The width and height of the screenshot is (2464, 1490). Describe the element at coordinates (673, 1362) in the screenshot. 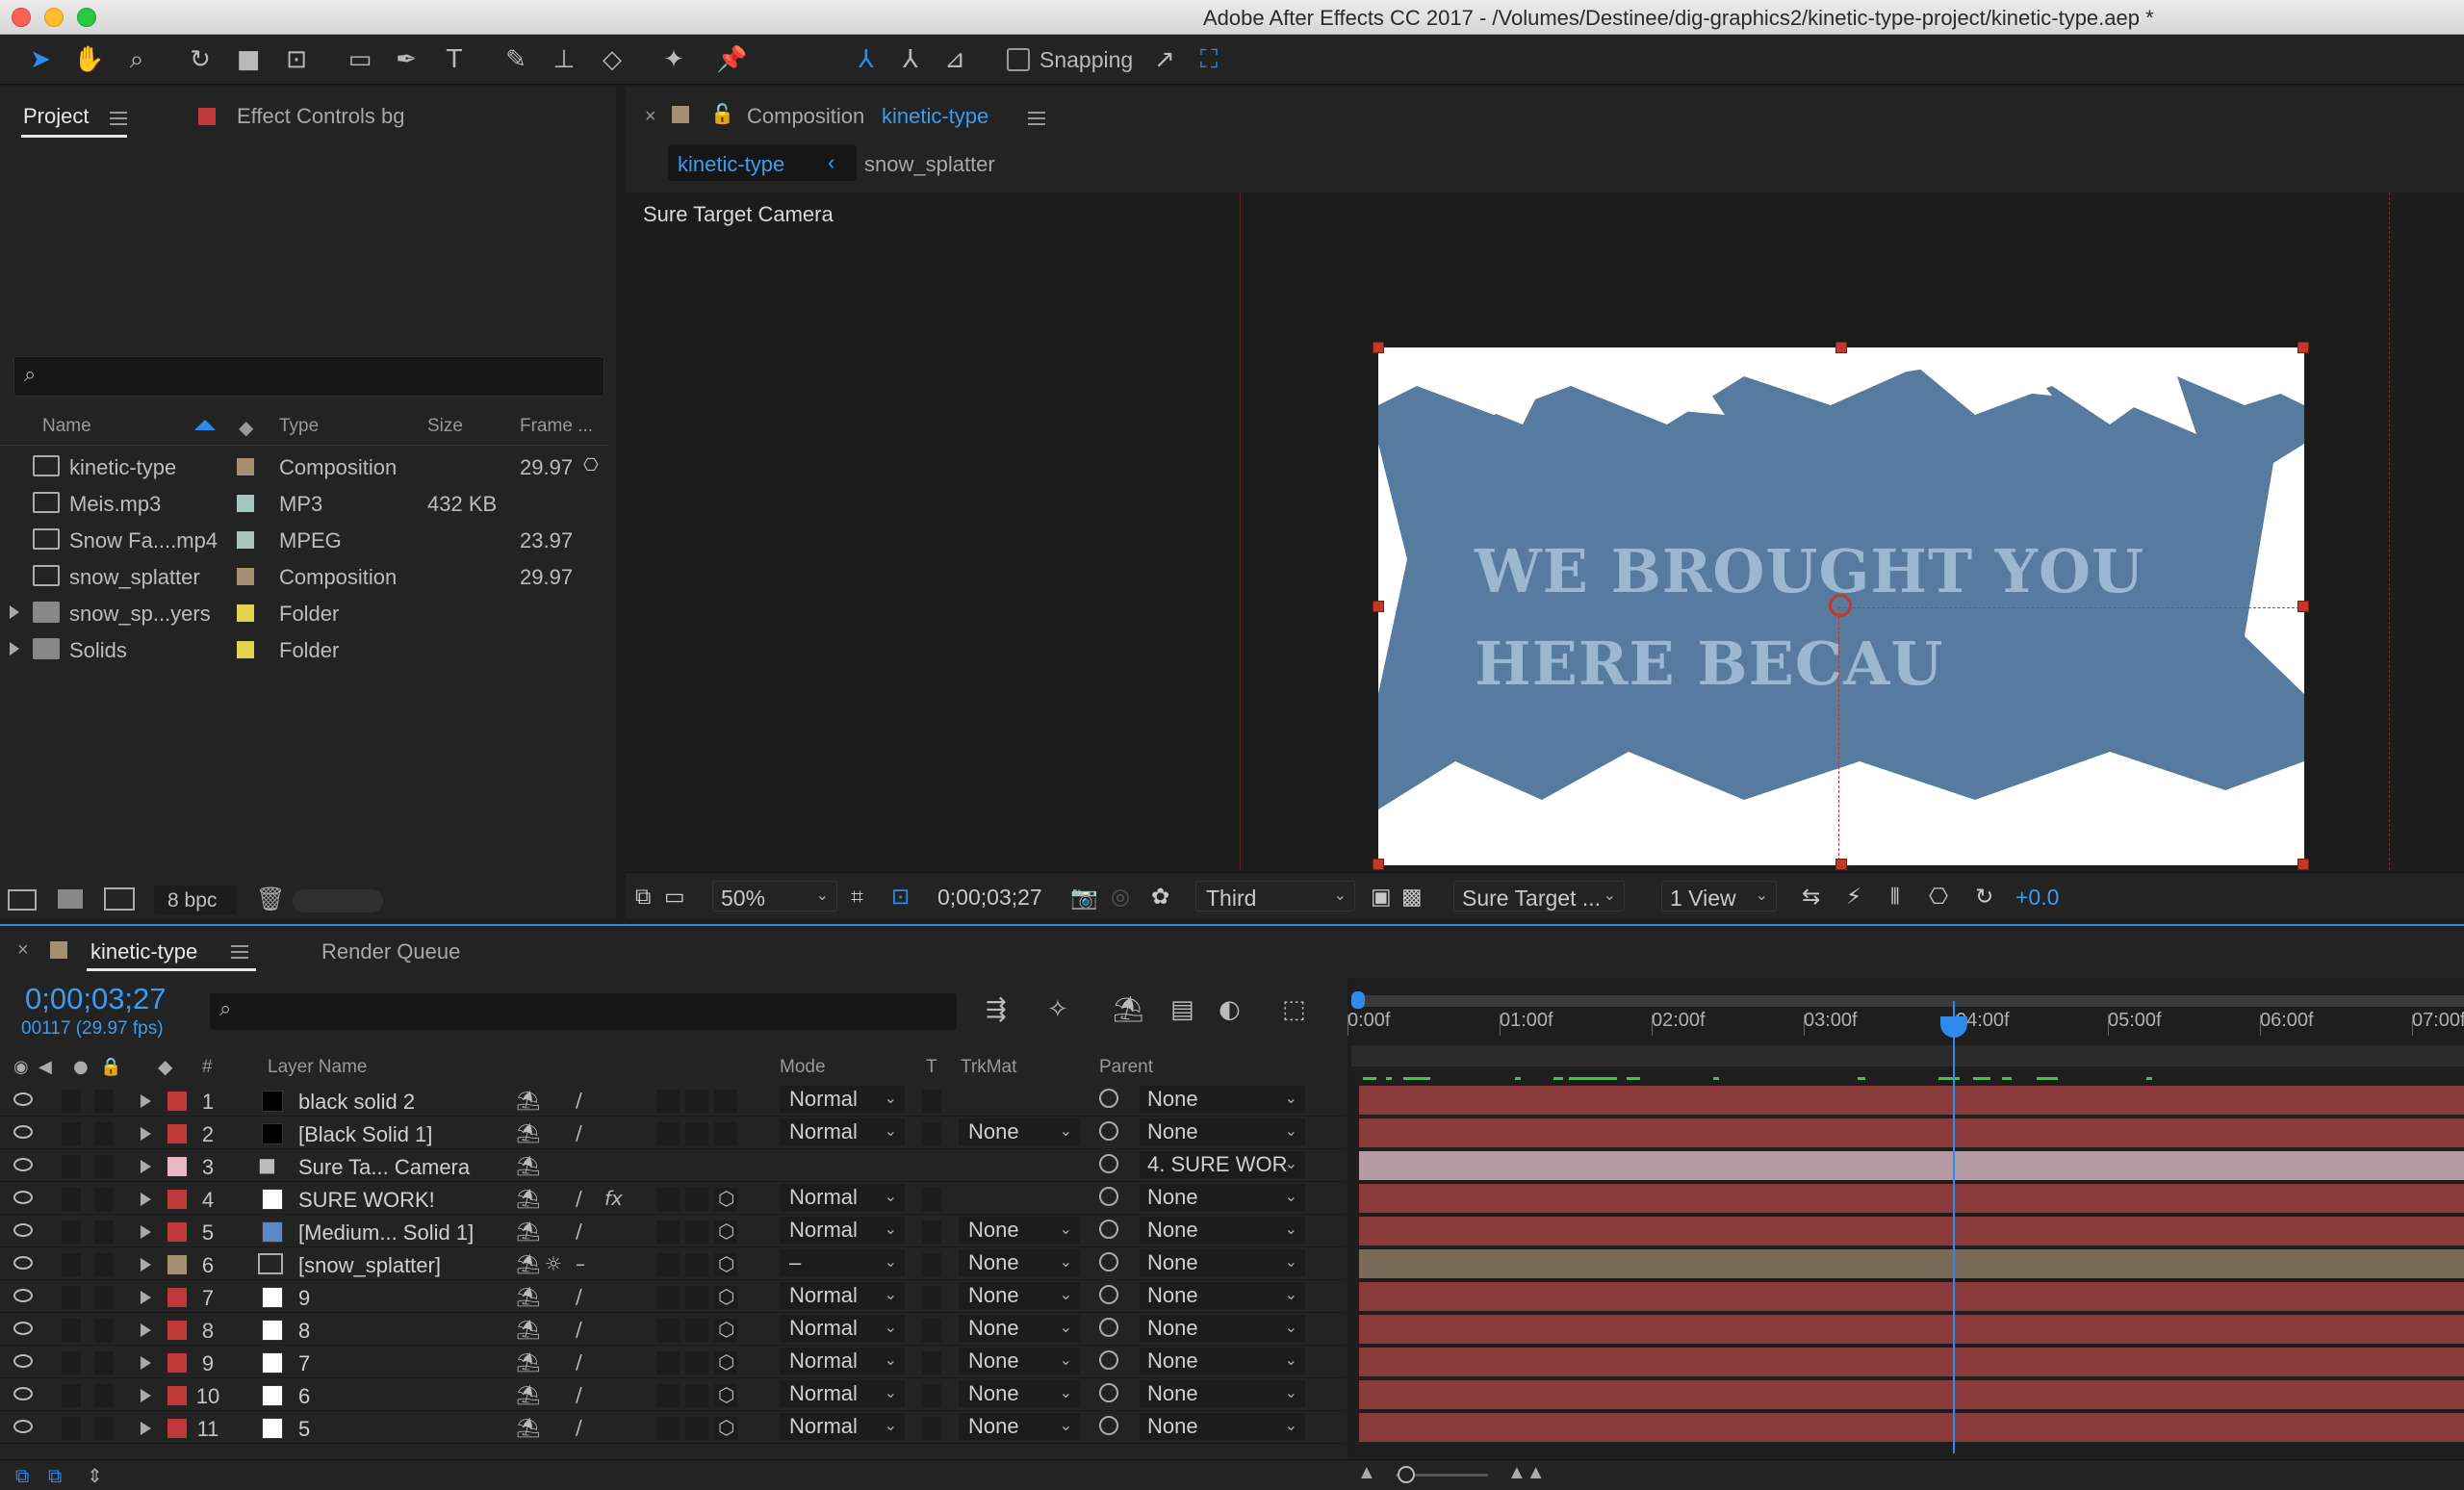

I see `layer-row: 9 7 ⛱ / ⬡ Normal ⌄ None ⌄ None ⌄` at that location.